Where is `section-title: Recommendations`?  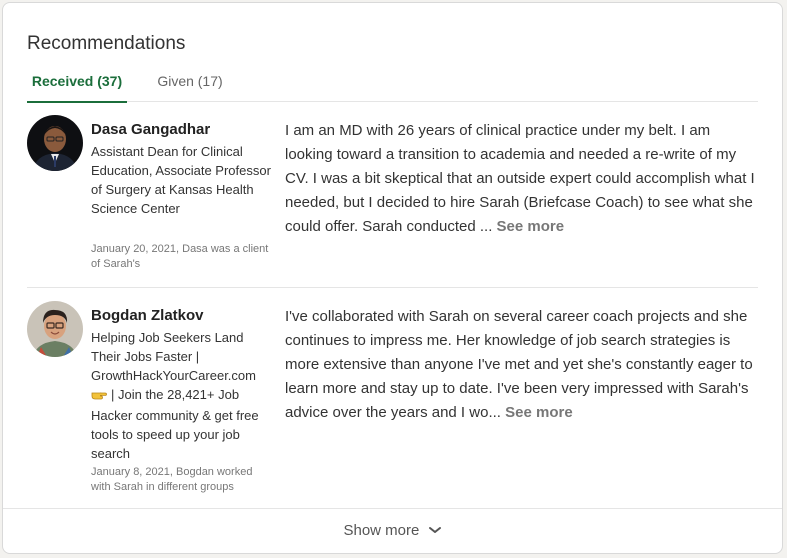
section-title: Recommendations is located at coordinates (106, 43).